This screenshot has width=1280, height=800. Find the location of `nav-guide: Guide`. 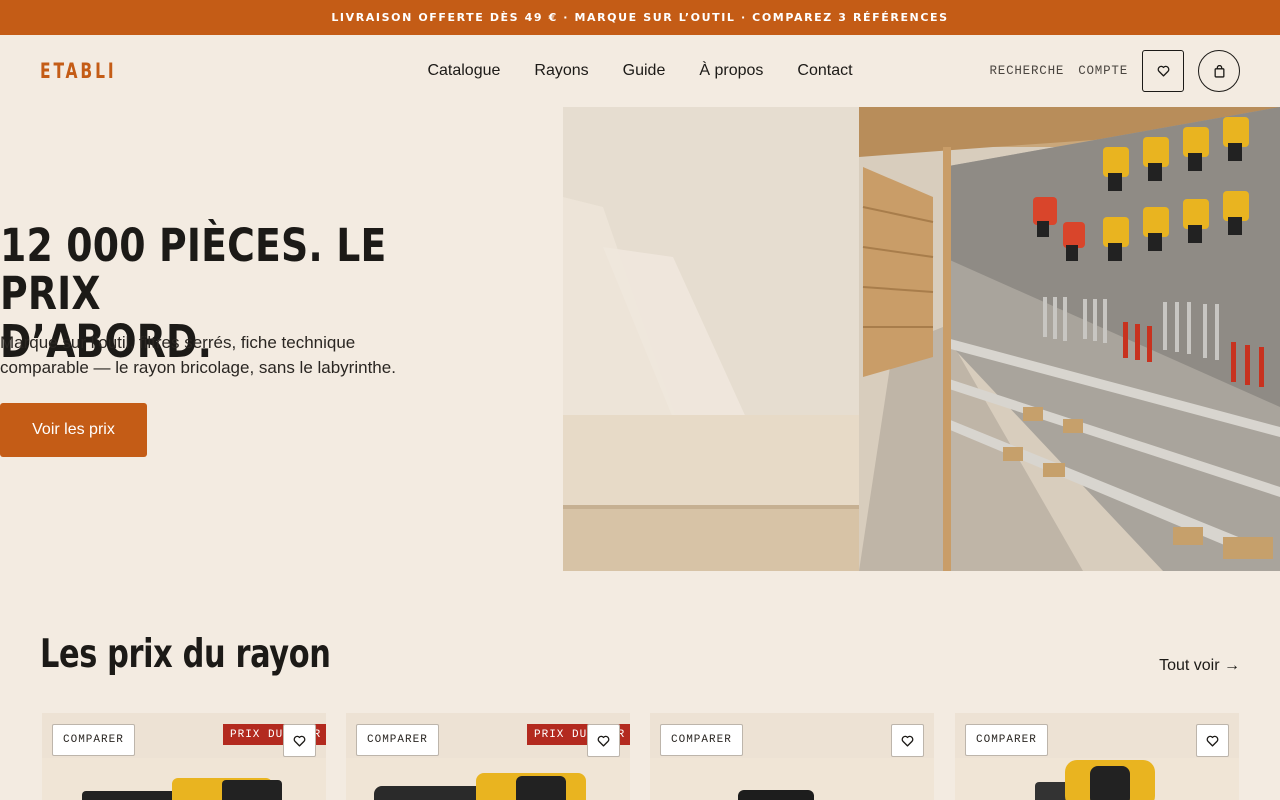

nav-guide: Guide is located at coordinates (644, 71).